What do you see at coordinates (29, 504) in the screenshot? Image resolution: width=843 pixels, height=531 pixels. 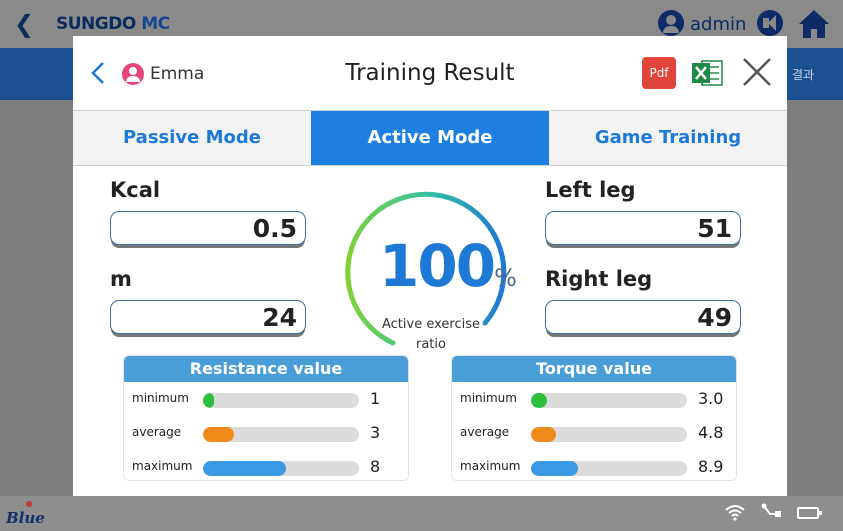 I see `logo-mark` at bounding box center [29, 504].